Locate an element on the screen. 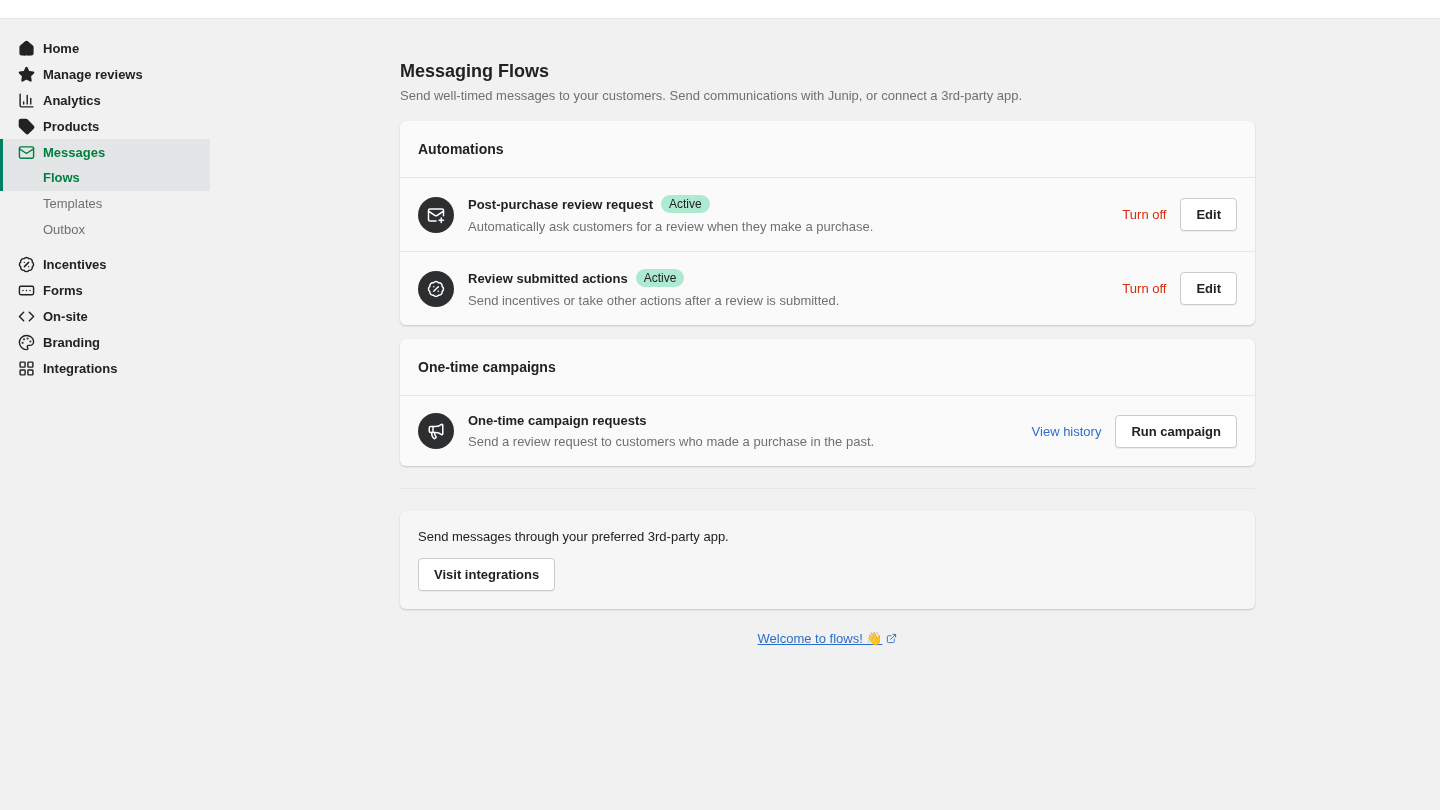 The image size is (1440, 810). sidebar-item: Manage reviews is located at coordinates (105, 74).